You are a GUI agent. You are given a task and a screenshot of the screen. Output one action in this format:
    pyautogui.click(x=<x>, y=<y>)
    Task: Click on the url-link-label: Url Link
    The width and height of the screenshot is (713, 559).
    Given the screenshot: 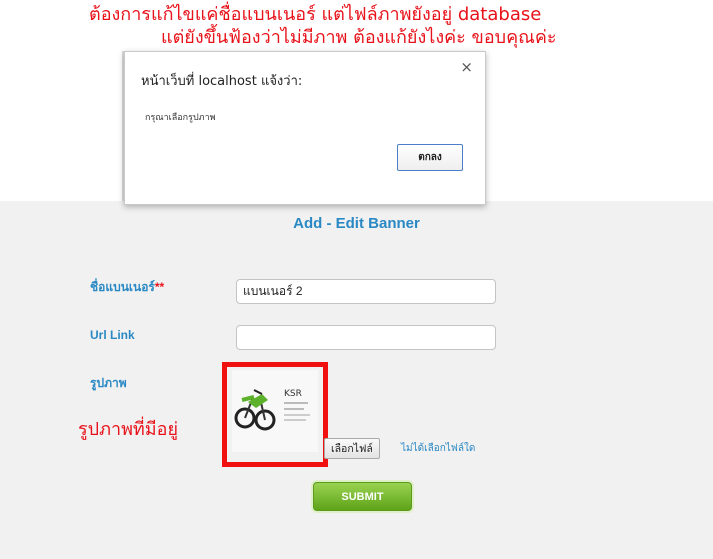 What is the action you would take?
    pyautogui.click(x=112, y=335)
    